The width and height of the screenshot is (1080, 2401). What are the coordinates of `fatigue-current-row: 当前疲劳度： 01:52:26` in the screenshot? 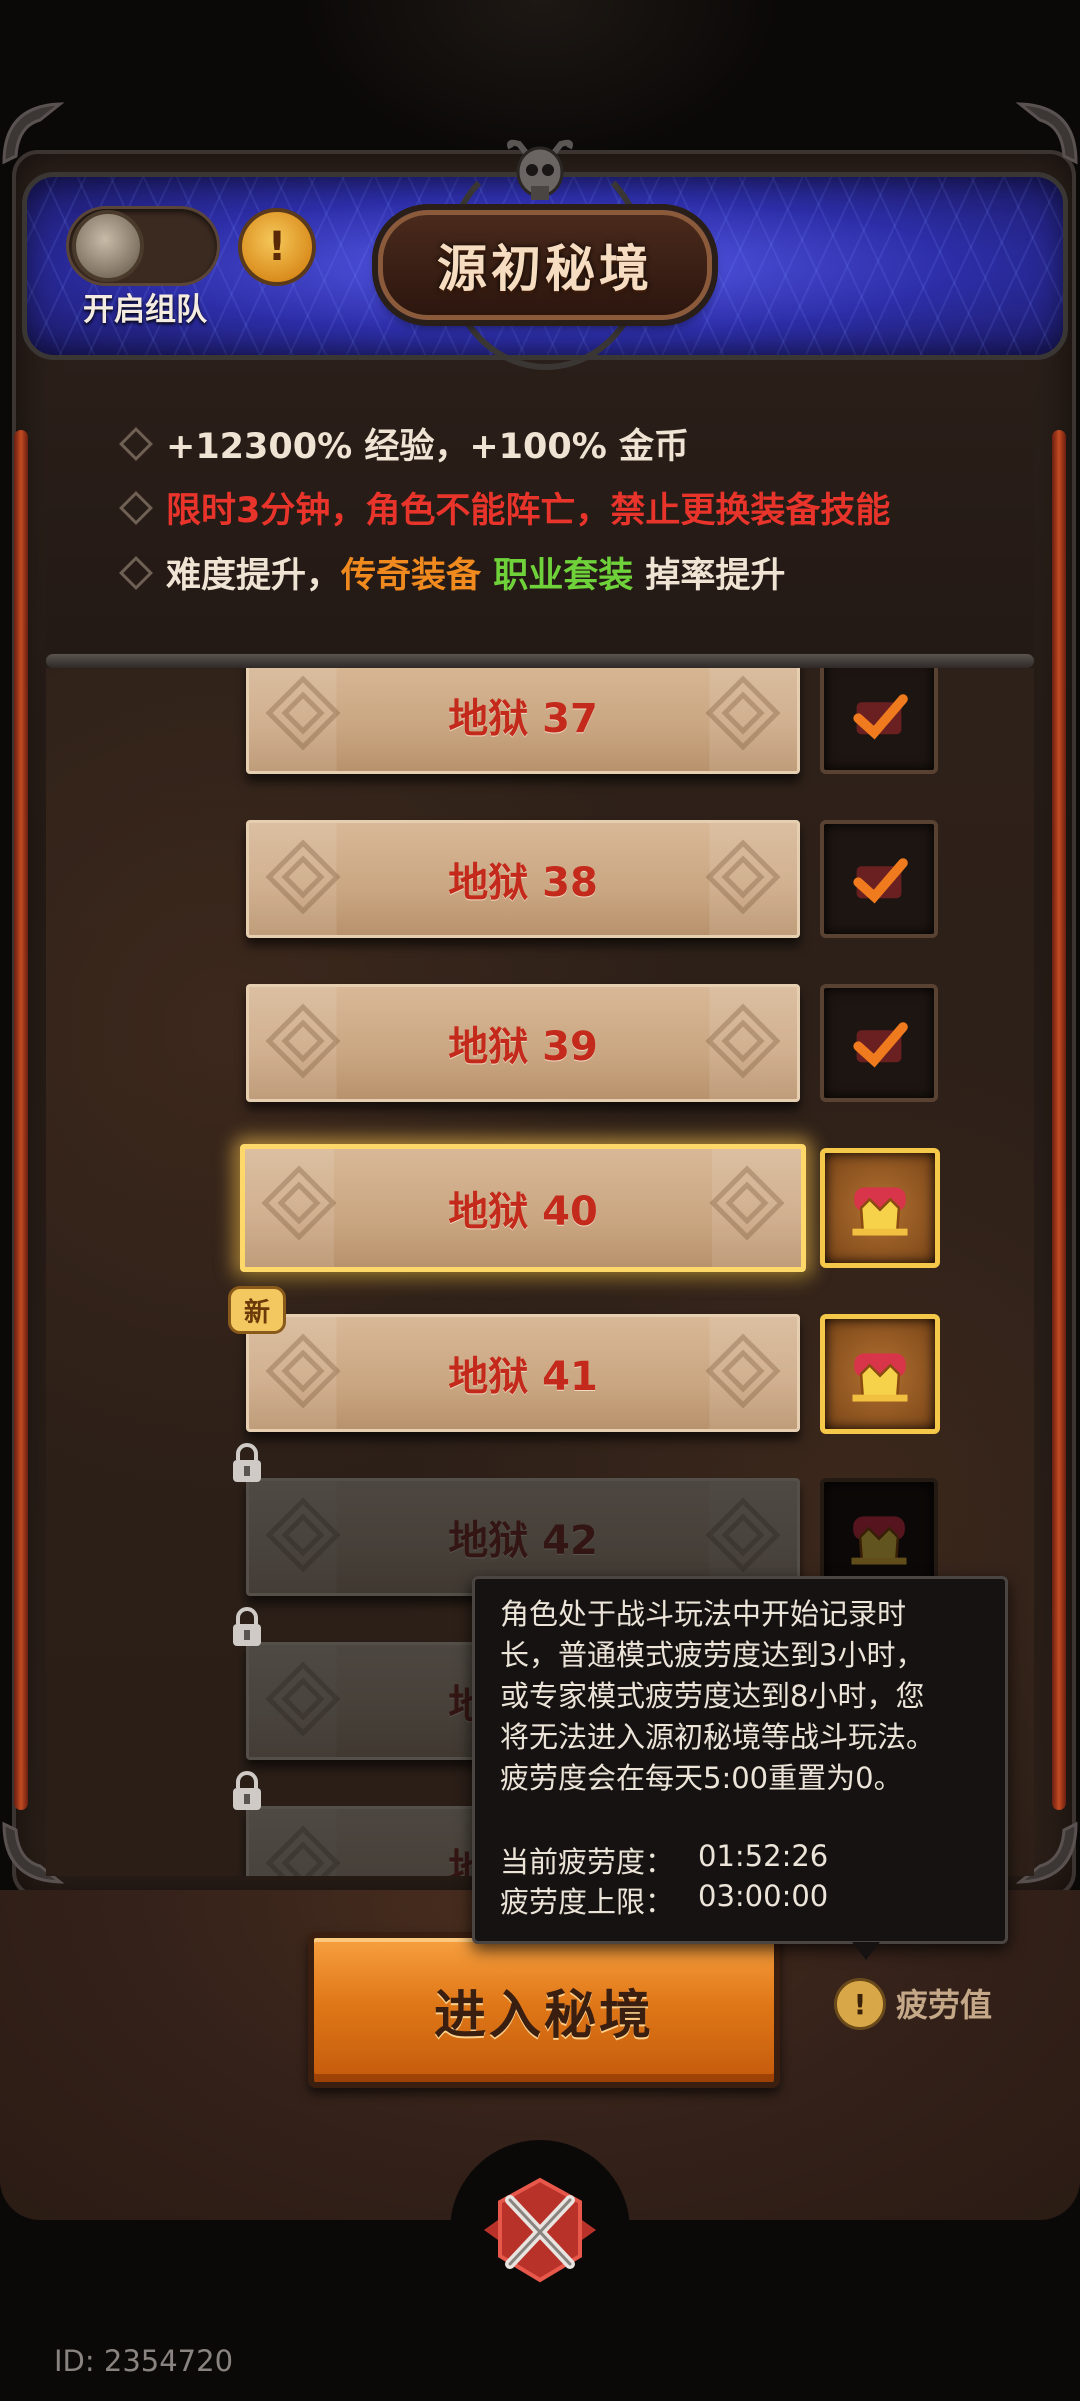 It's located at (664, 1860).